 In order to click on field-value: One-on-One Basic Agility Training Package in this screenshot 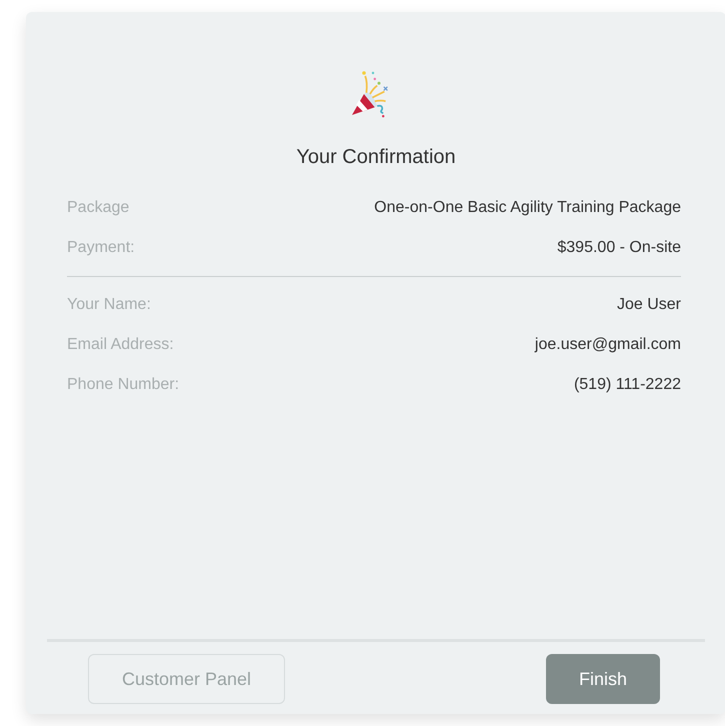, I will do `click(527, 208)`.